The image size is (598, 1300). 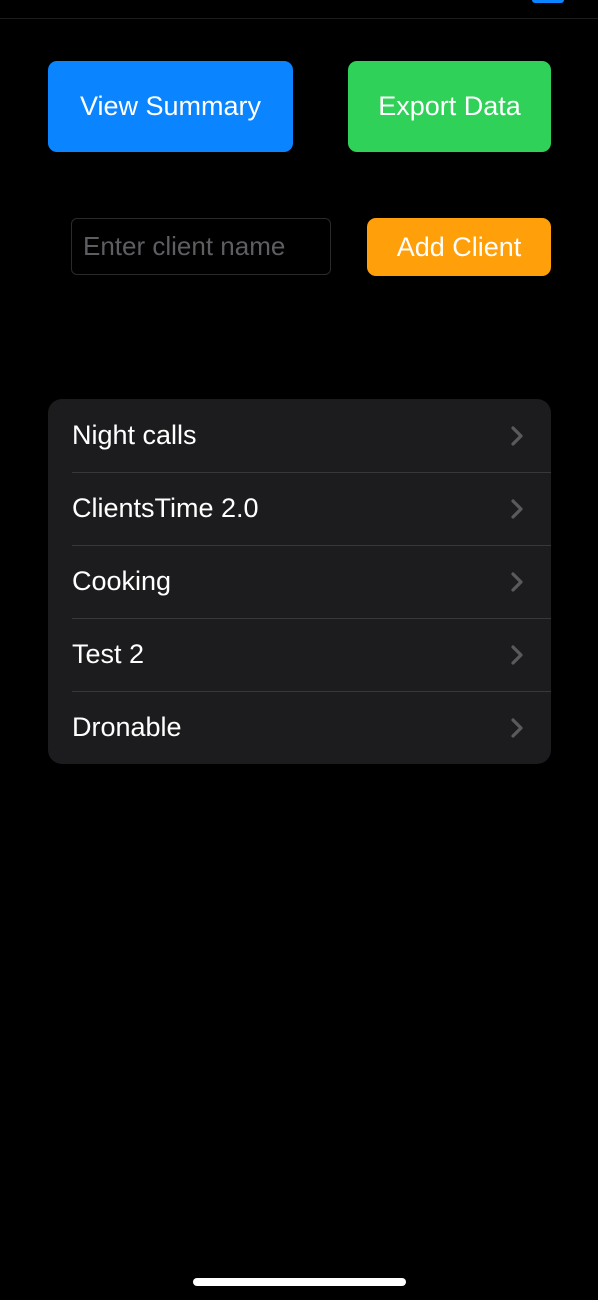 I want to click on client-name-label: Cooking, so click(x=122, y=581).